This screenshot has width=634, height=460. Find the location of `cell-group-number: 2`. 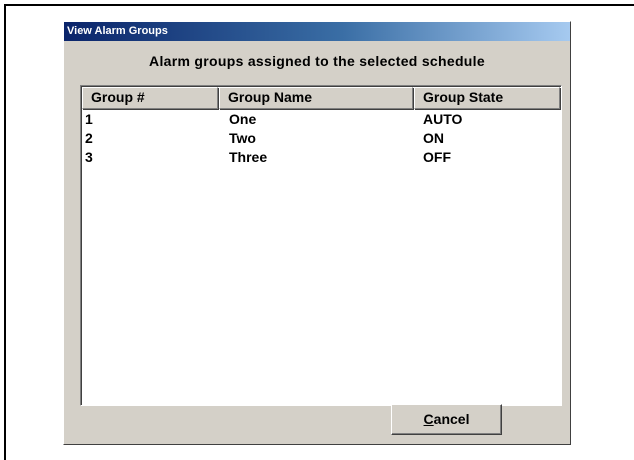

cell-group-number: 2 is located at coordinates (89, 138).